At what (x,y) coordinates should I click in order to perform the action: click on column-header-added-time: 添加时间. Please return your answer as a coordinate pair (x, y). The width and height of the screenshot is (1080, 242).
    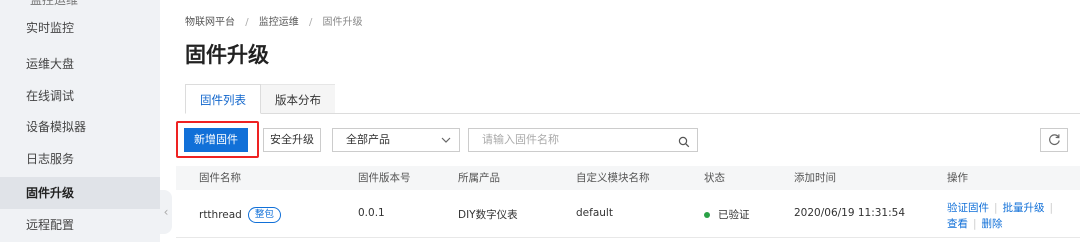
    Looking at the image, I should click on (815, 178).